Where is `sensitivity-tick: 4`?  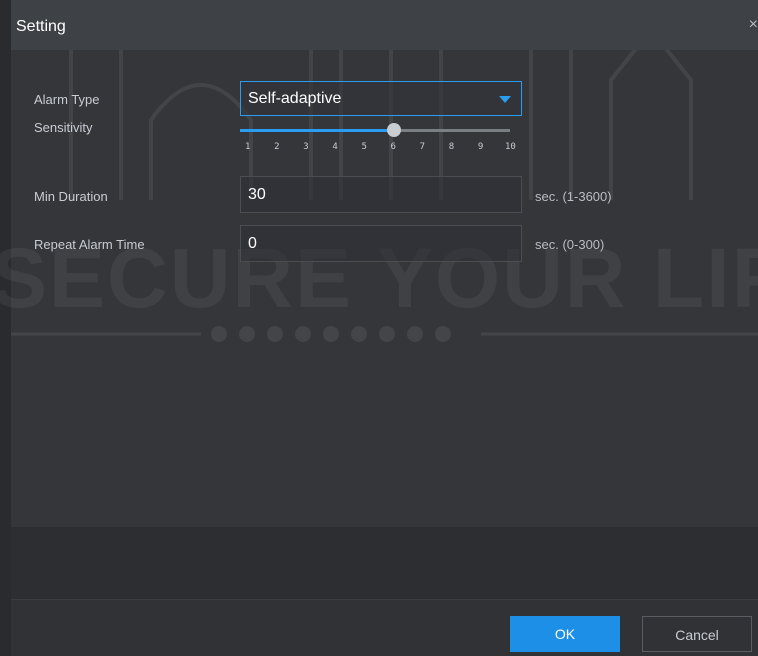
sensitivity-tick: 4 is located at coordinates (335, 147).